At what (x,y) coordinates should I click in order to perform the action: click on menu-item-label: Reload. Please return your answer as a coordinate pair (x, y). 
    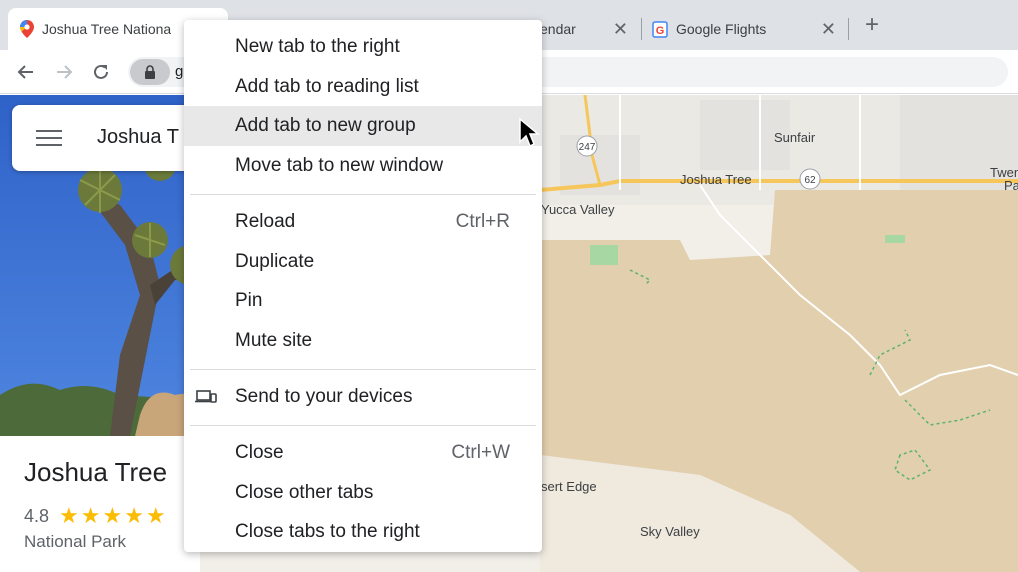
    Looking at the image, I should click on (265, 221).